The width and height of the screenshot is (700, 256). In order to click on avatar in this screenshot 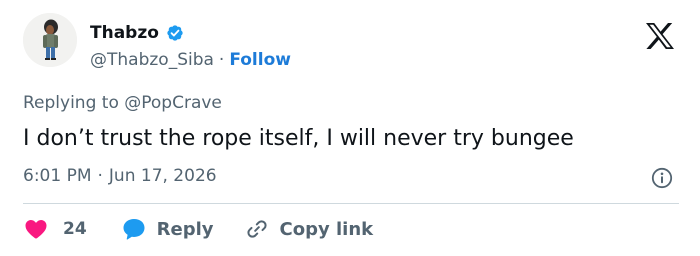, I will do `click(50, 40)`.